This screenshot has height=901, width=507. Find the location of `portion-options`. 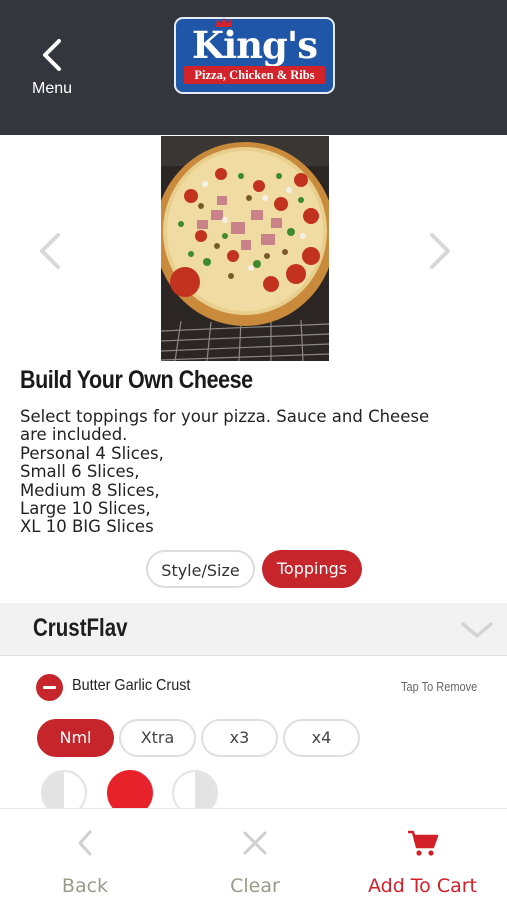

portion-options is located at coordinates (253, 789).